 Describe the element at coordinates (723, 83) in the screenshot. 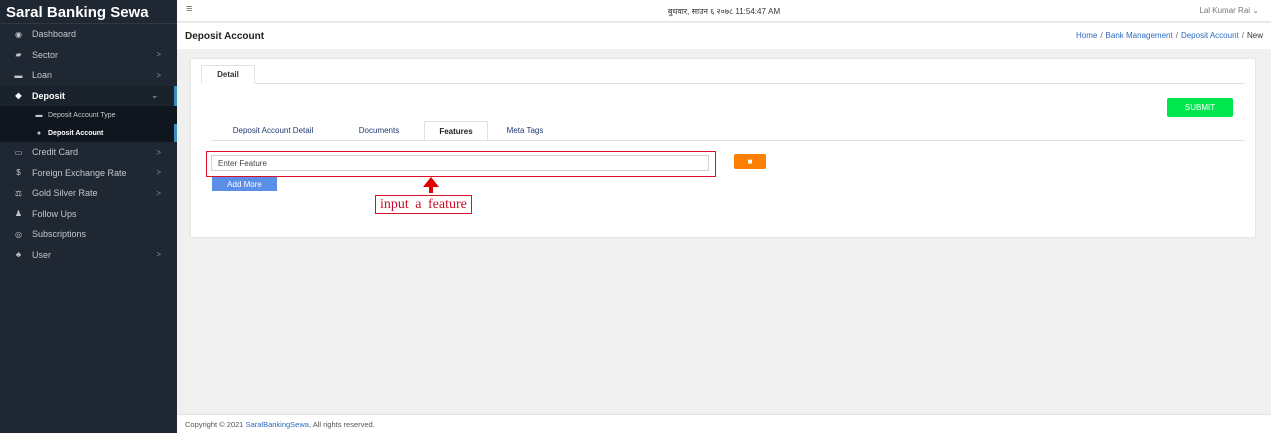

I see `card-tab-divider` at that location.